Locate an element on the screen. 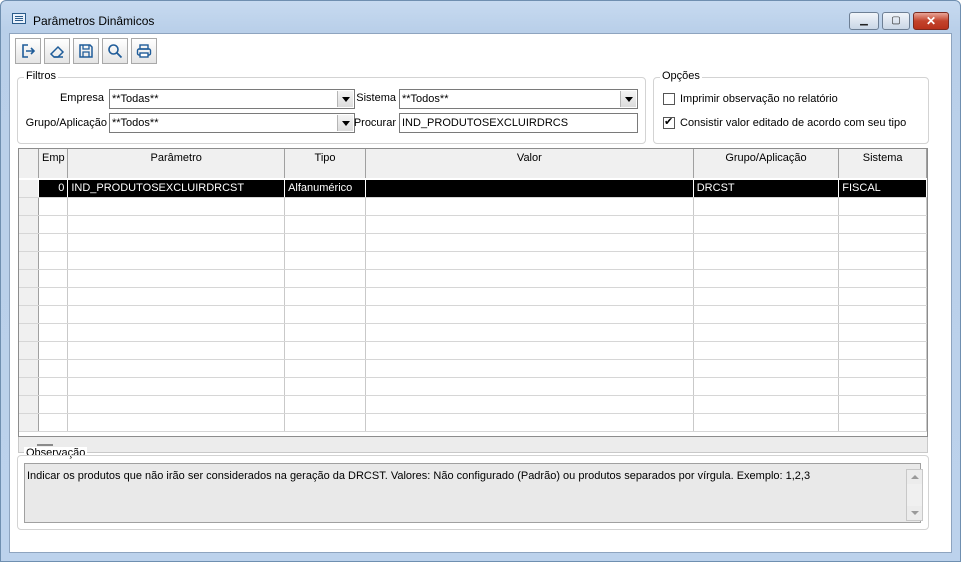 The height and width of the screenshot is (562, 961). checkbox-box-checked is located at coordinates (669, 122).